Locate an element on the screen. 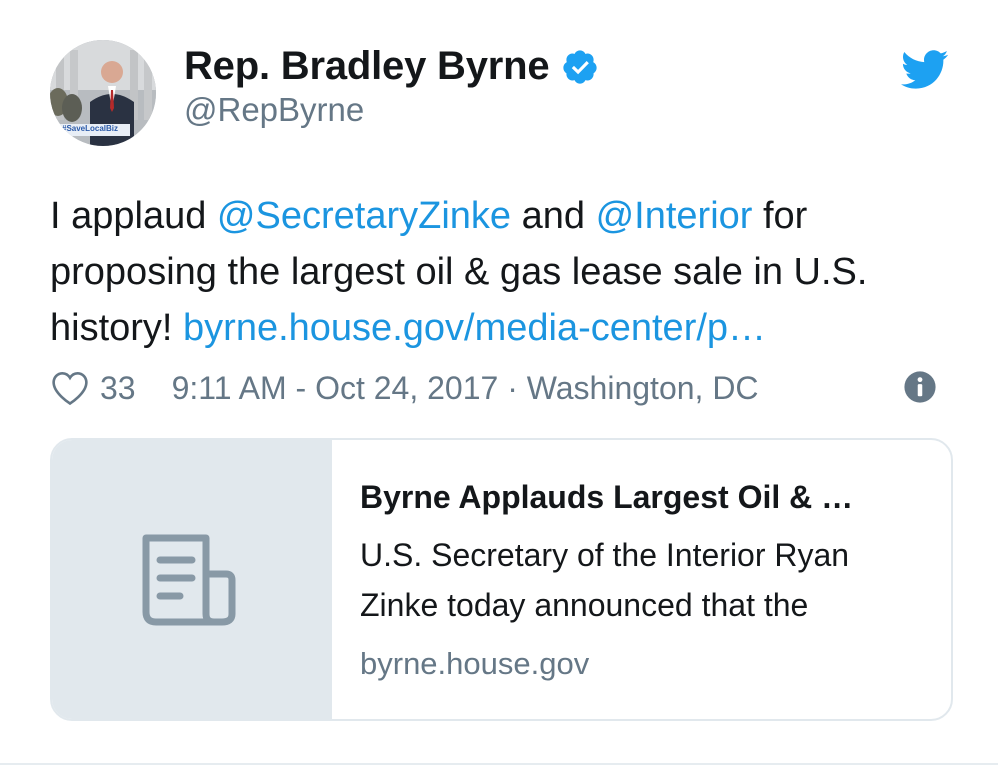  author-display-name: Rep. Bradley Byrne is located at coordinates (367, 66).